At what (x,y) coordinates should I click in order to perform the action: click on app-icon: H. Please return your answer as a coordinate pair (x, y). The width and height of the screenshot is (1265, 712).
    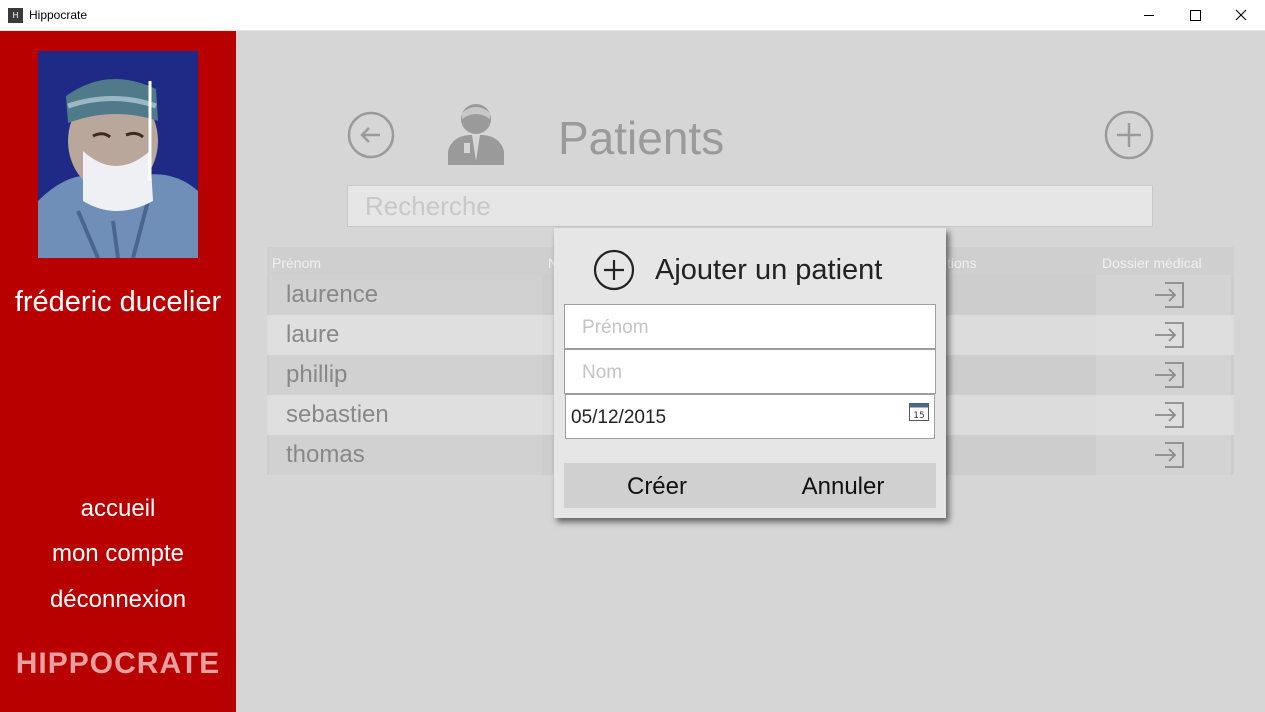
    Looking at the image, I should click on (15, 15).